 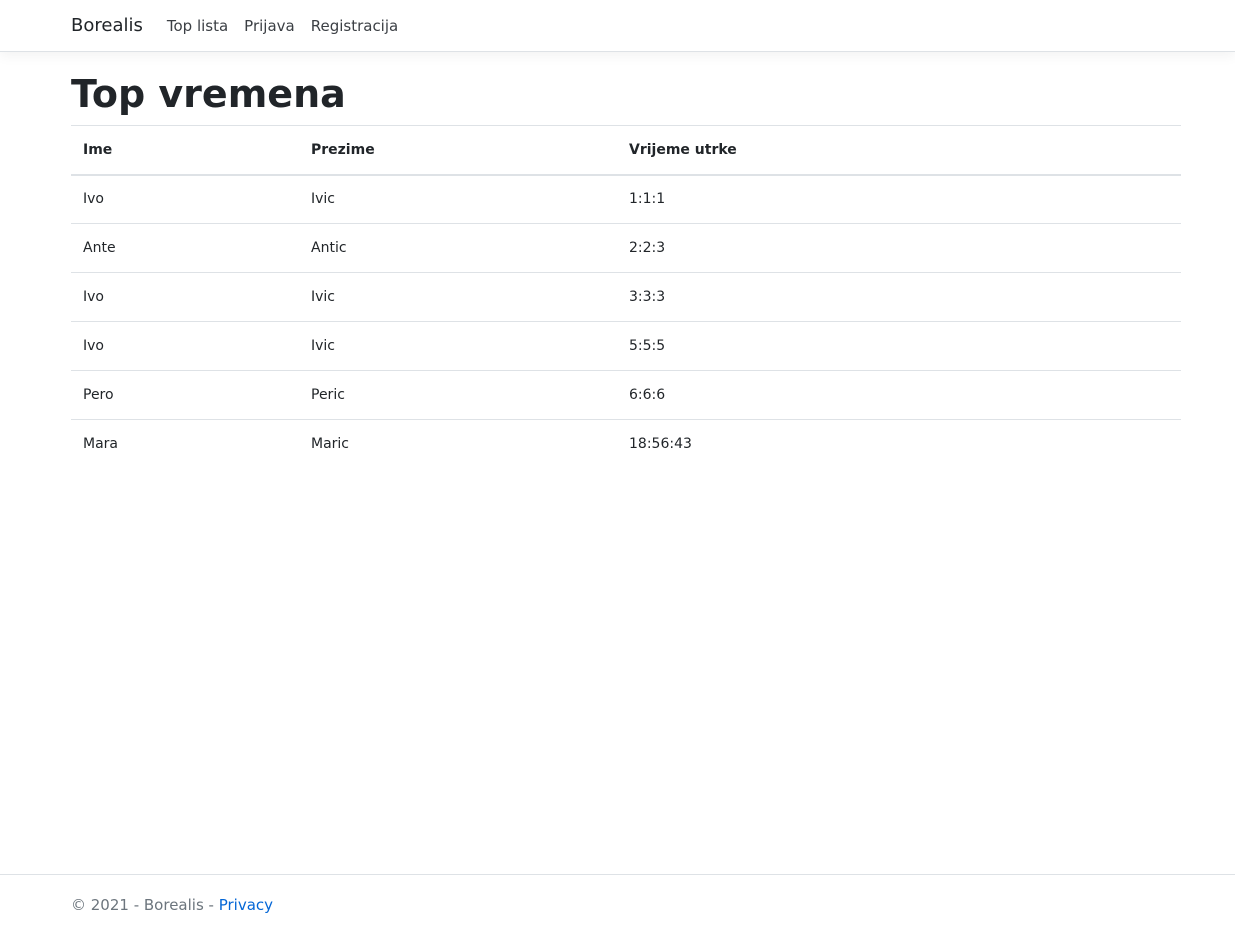 I want to click on nav-registracija: Registracija, so click(x=355, y=26).